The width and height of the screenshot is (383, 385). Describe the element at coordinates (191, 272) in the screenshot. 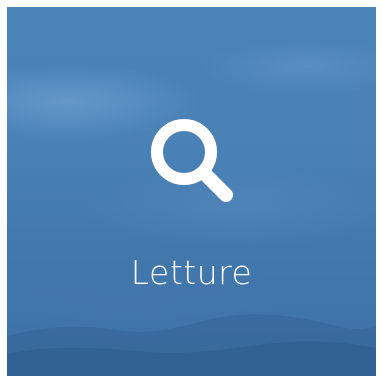

I see `tile-label: Letture` at that location.